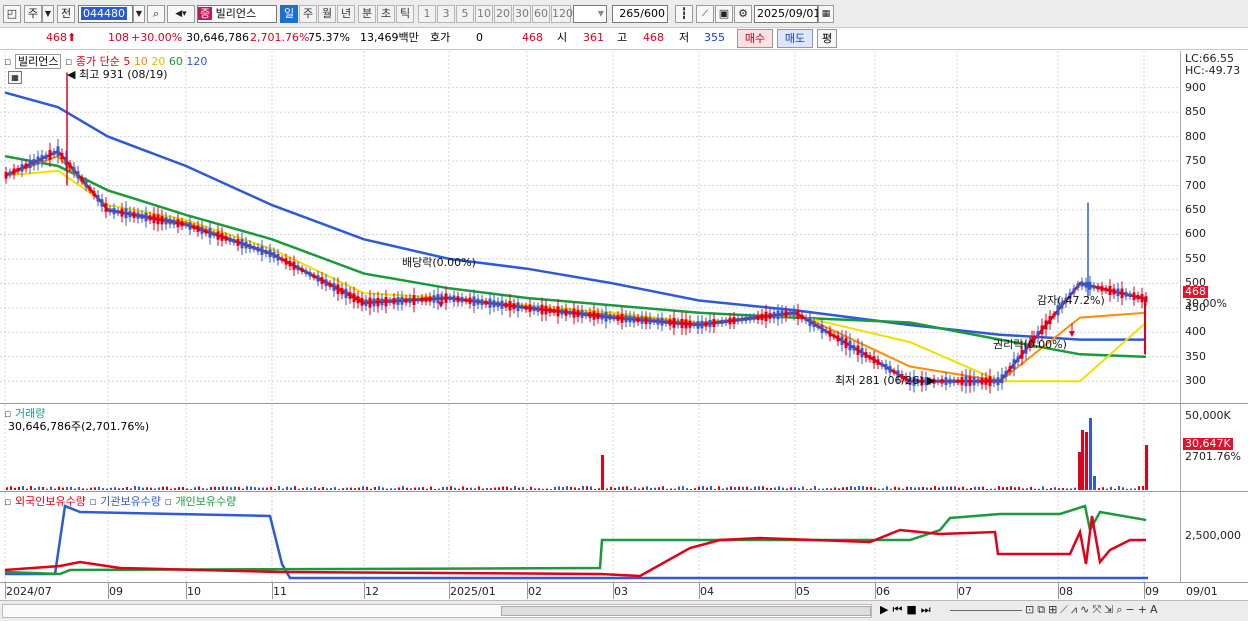 Image resolution: width=1248 pixels, height=621 pixels. Describe the element at coordinates (446, 14) in the screenshot. I see `interval-3: 3` at that location.